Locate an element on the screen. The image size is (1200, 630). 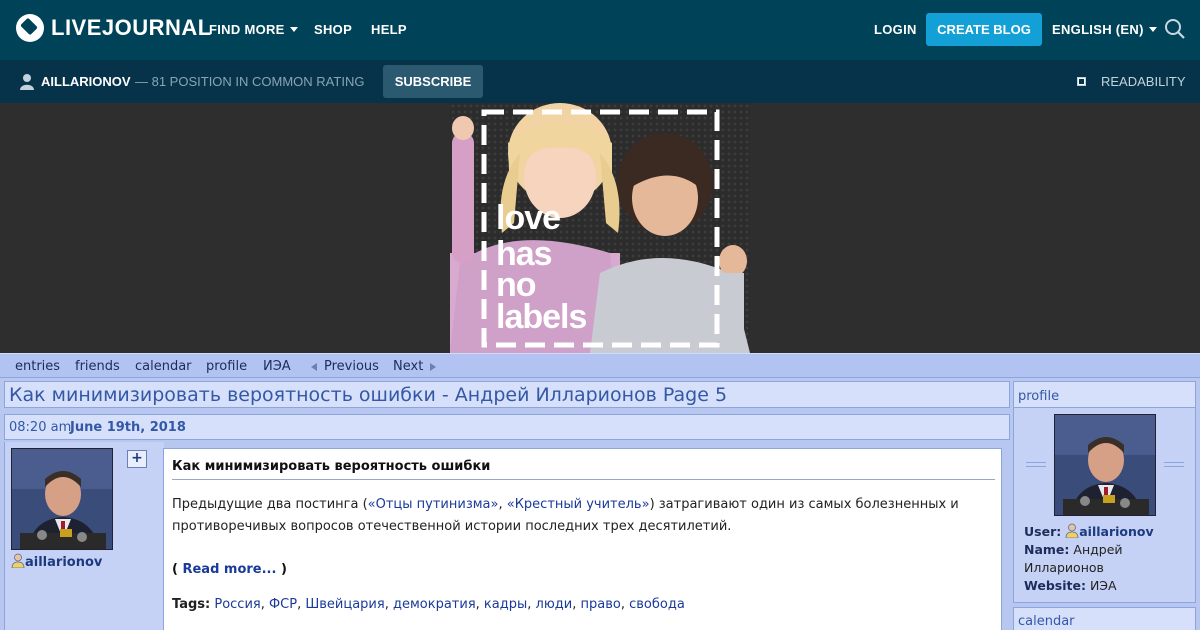
nav-find-more: FIND MORE is located at coordinates (253, 29).